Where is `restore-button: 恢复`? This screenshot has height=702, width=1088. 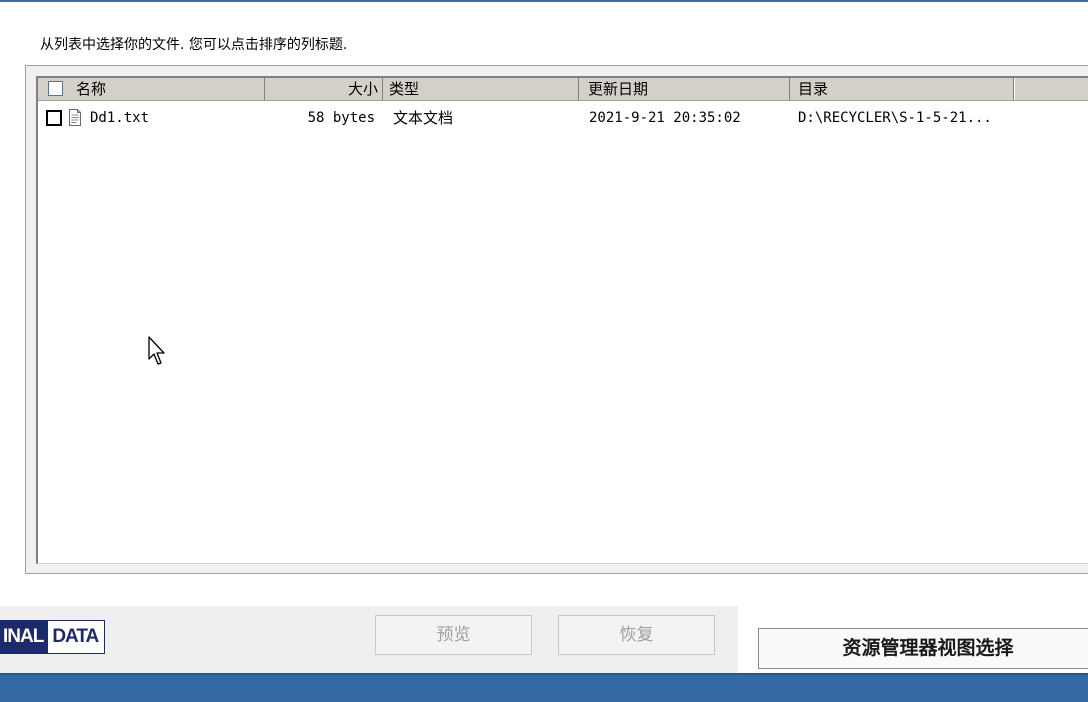
restore-button: 恢复 is located at coordinates (636, 635).